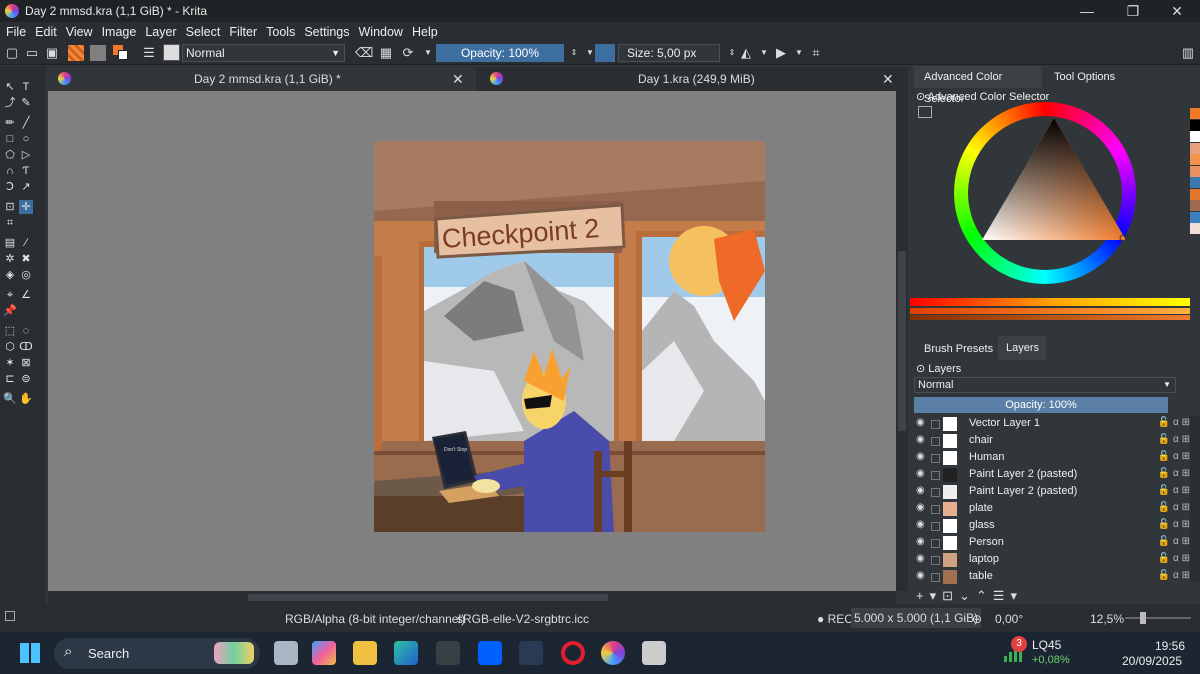 The height and width of the screenshot is (674, 1200). What do you see at coordinates (1188, 53) in the screenshot?
I see `workspace-icon: ▥` at bounding box center [1188, 53].